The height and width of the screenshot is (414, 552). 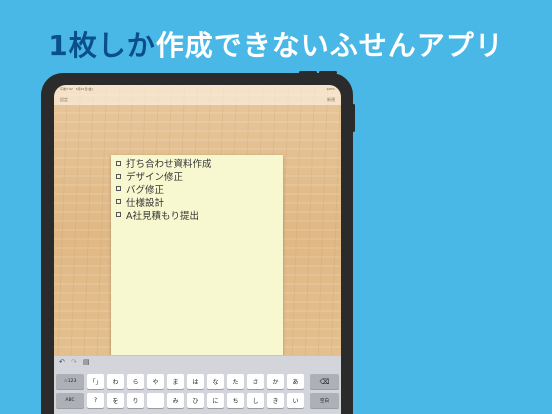 What do you see at coordinates (197, 99) in the screenshot?
I see `nav-bar: 設定 新規` at bounding box center [197, 99].